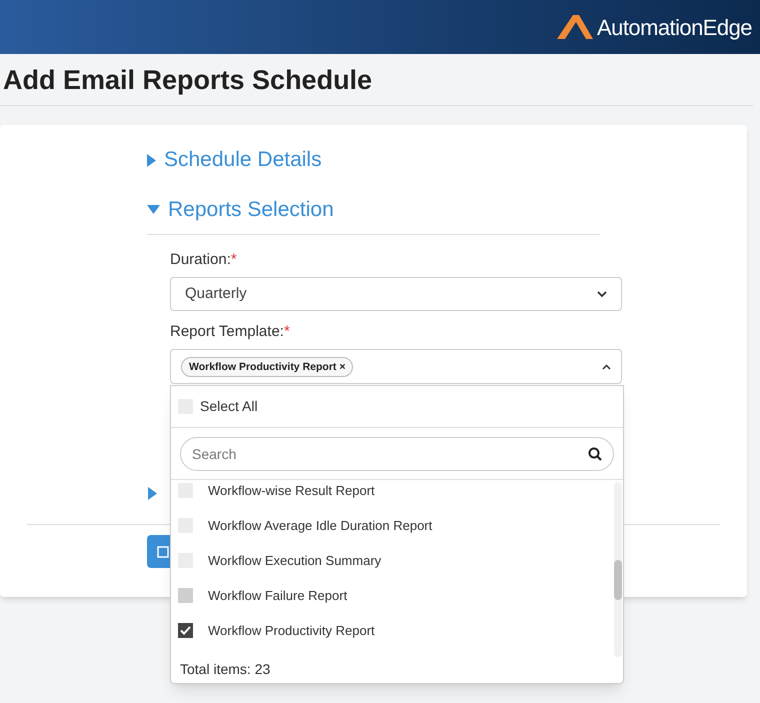  I want to click on report-option: Workflow Failure Report, so click(392, 595).